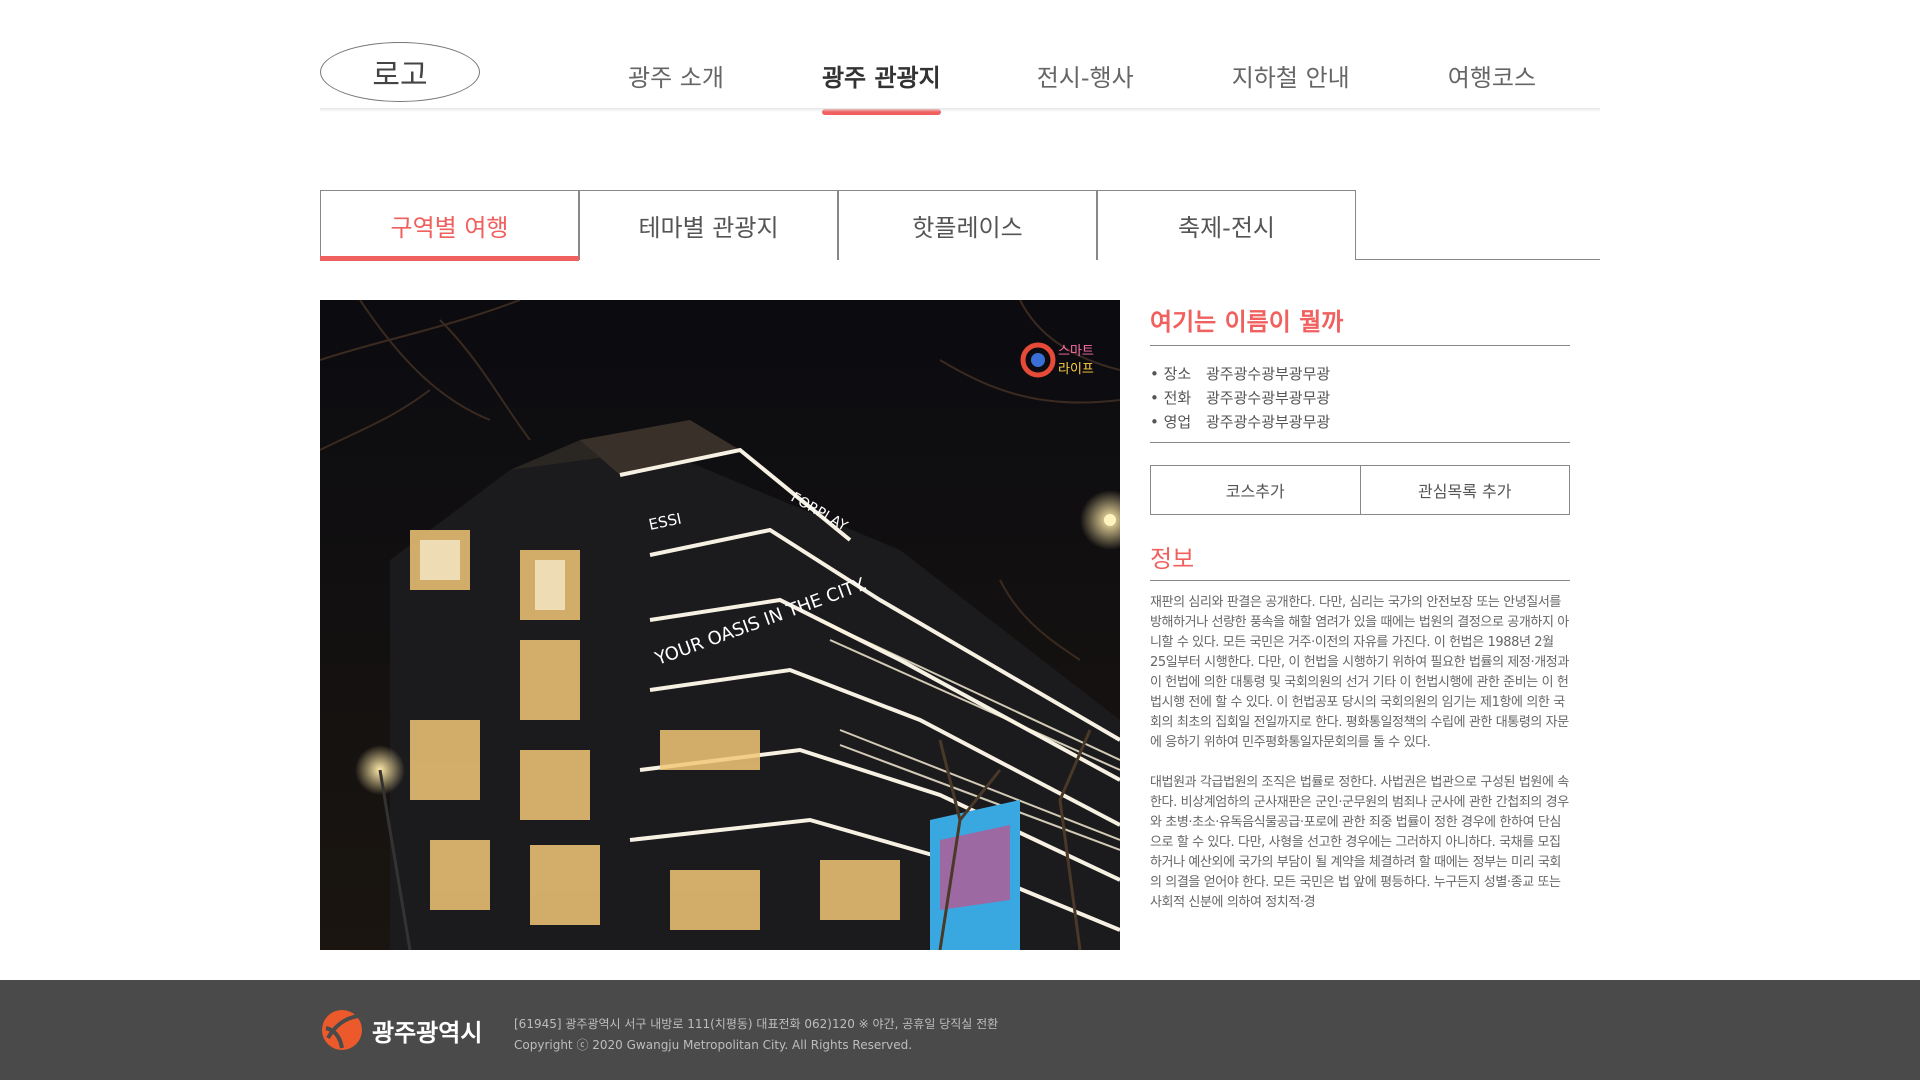 Image resolution: width=1920 pixels, height=1080 pixels. I want to click on nav-item-subway: 지하철 안내, so click(1291, 86).